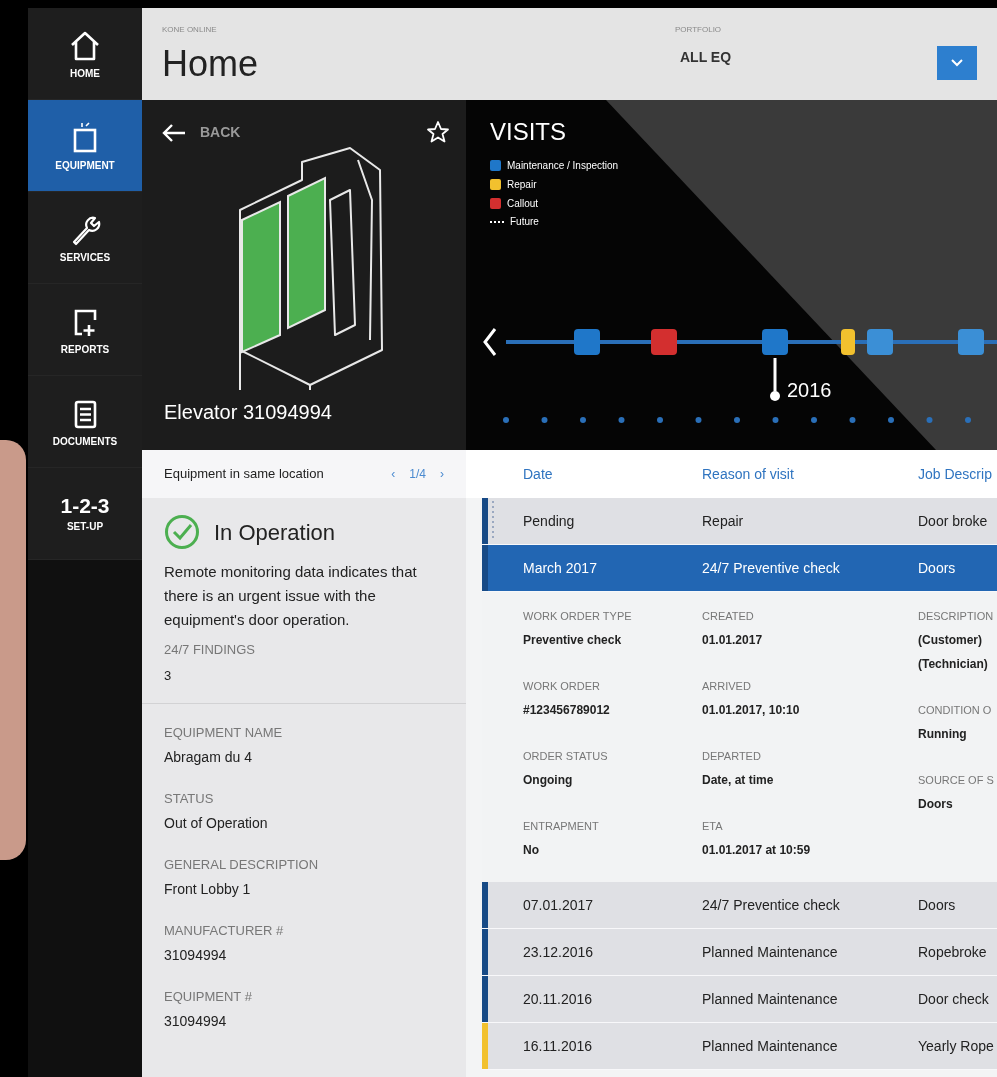 This screenshot has height=1077, width=997. I want to click on app-name: KONE ONLINE, so click(190, 30).